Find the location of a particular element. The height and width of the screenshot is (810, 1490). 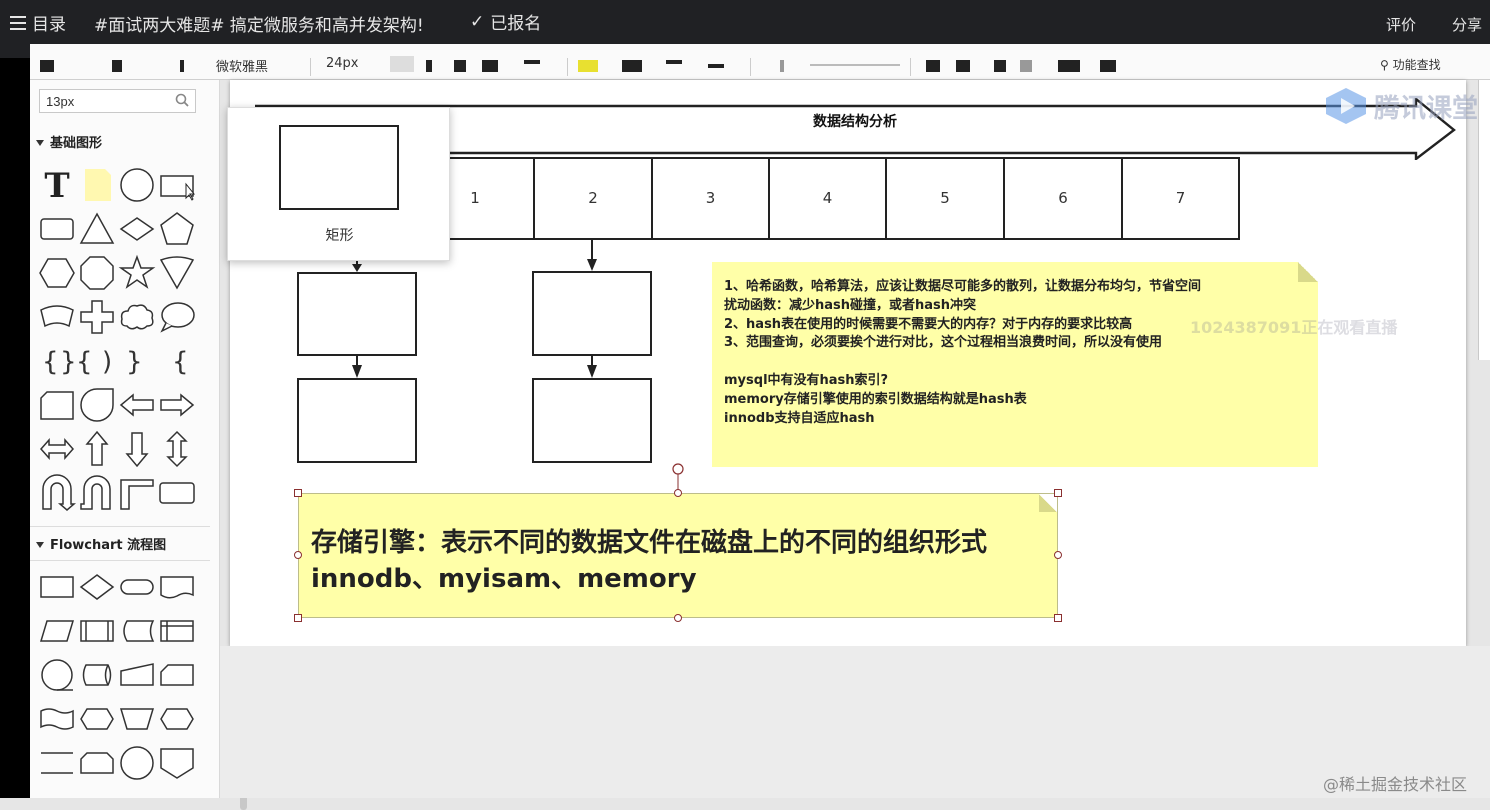

hexagon-flow-shape-icon is located at coordinates (177, 719).